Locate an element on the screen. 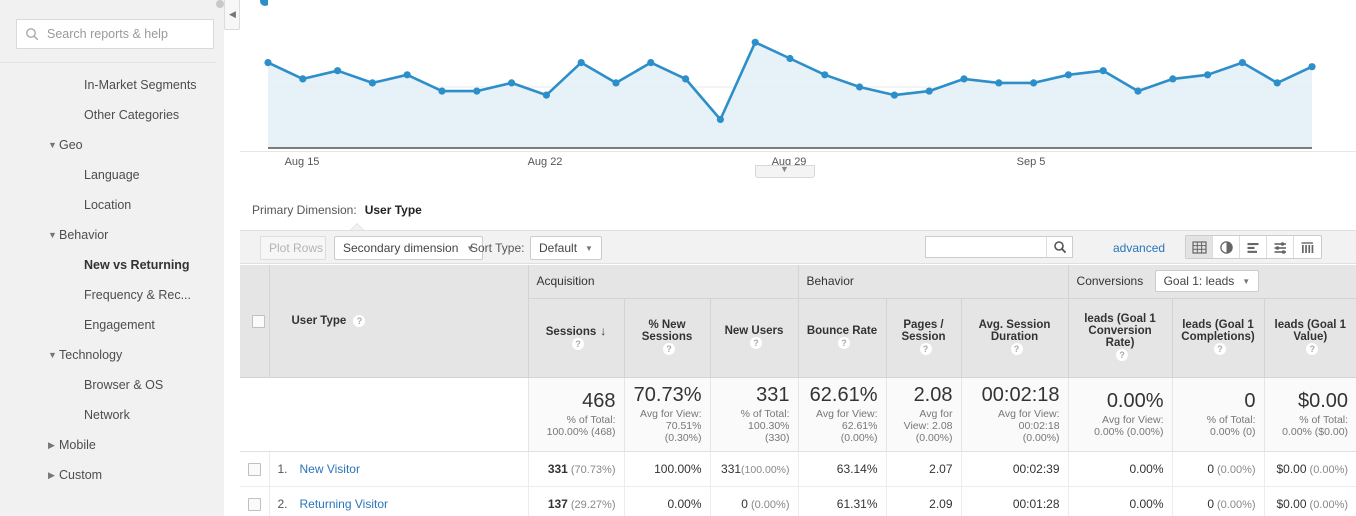 This screenshot has width=1356, height=516. sidebar-scrollbar-thumb is located at coordinates (220, 4).